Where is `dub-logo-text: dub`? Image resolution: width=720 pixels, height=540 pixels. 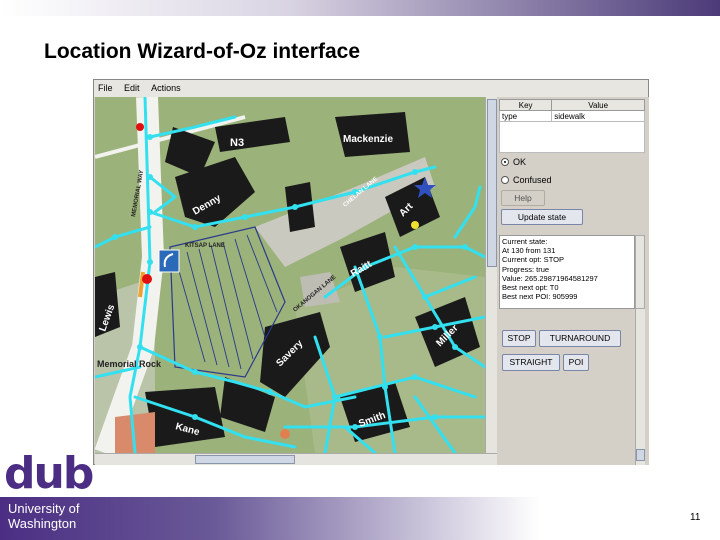 dub-logo-text: dub is located at coordinates (49, 473).